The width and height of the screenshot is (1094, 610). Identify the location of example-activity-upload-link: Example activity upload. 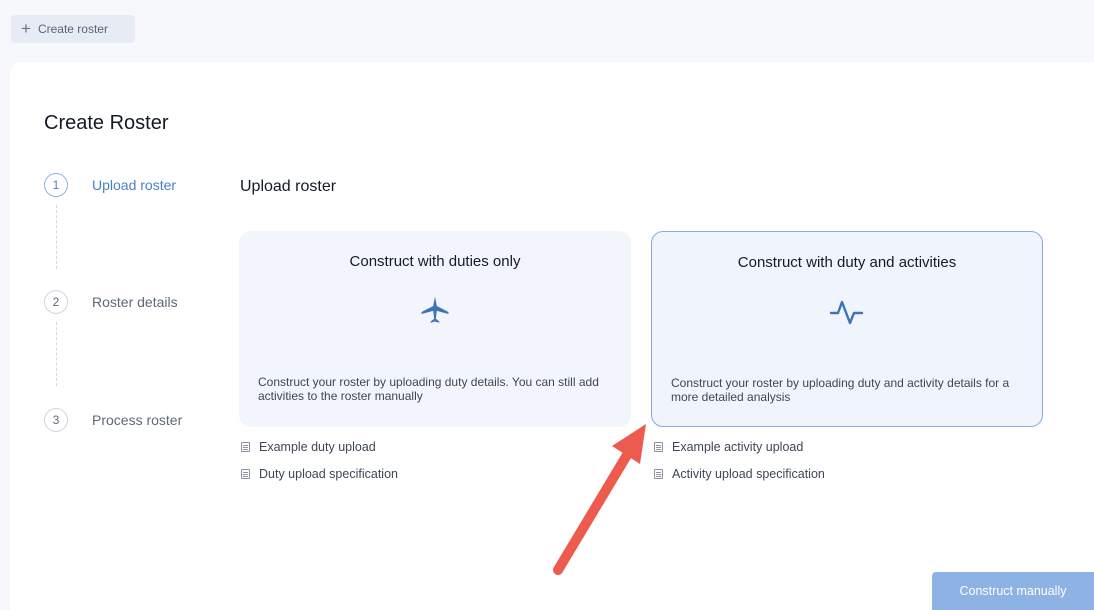
(728, 447).